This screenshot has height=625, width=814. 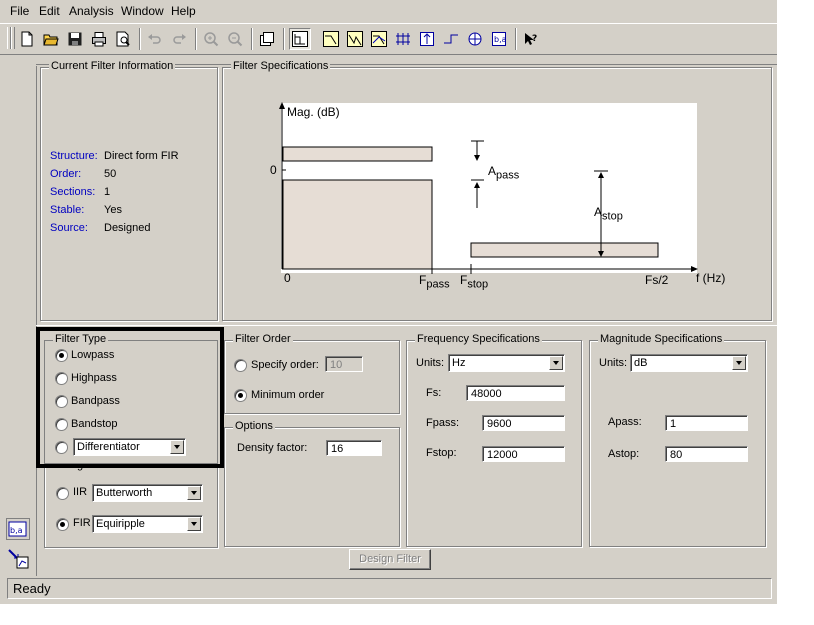 I want to click on toolbar: b,a ?, so click(x=388, y=39).